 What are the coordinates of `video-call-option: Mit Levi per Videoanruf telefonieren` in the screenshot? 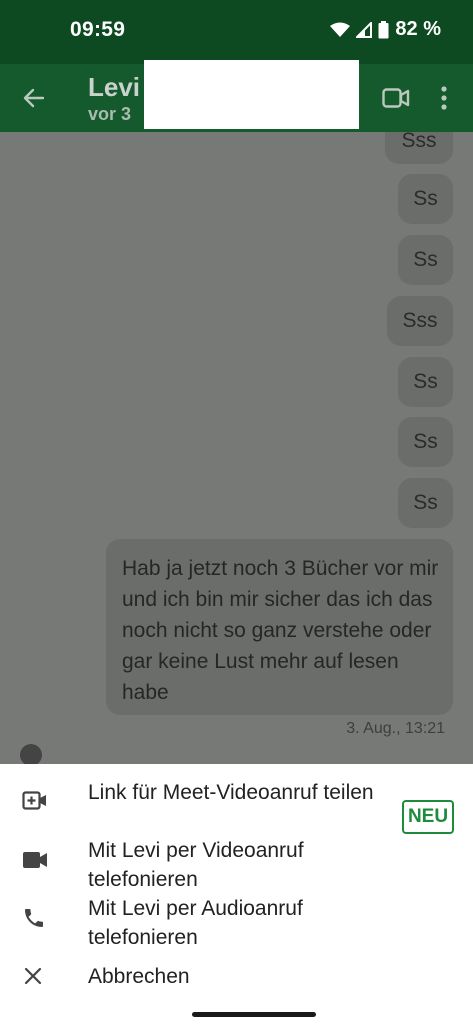 It's located at (236, 865).